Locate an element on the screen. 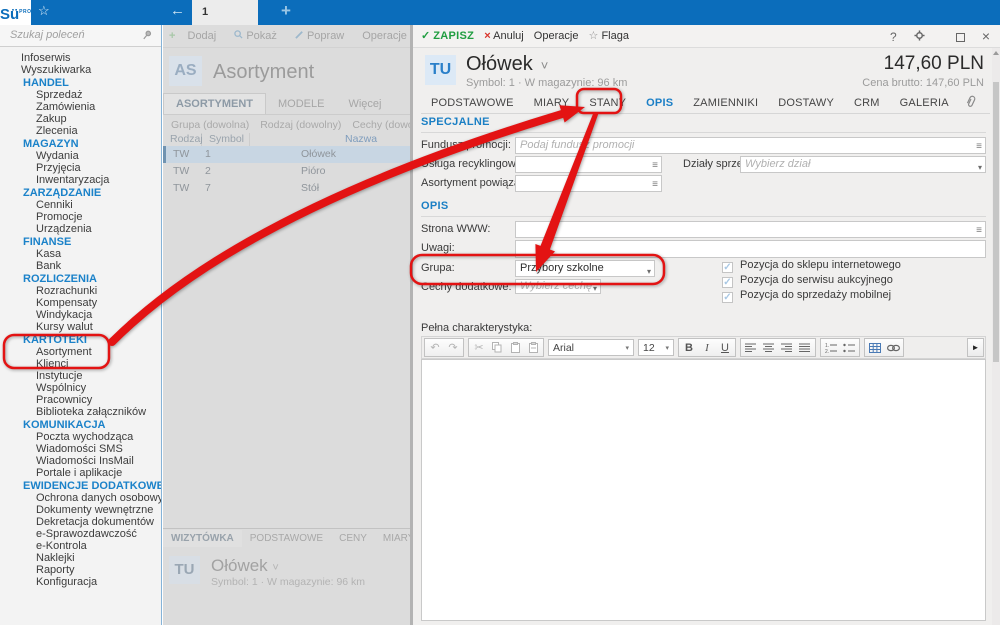  align-left-icon is located at coordinates (751, 348).